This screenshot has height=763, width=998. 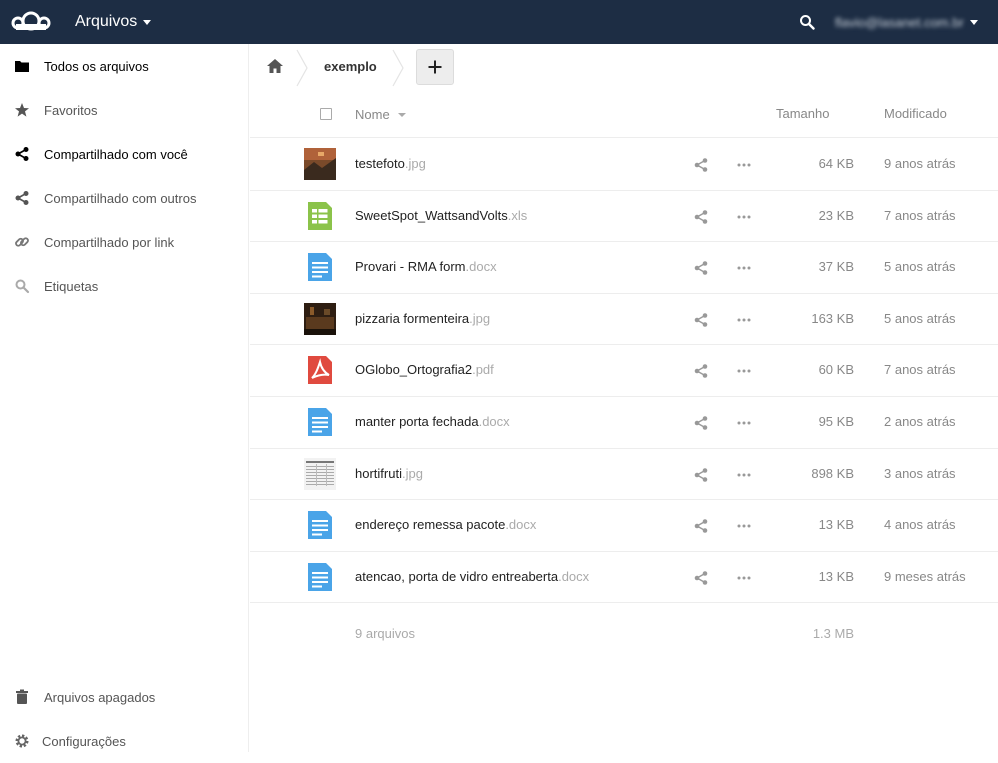 I want to click on file-base-name: endereço remessa pacote, so click(x=430, y=525).